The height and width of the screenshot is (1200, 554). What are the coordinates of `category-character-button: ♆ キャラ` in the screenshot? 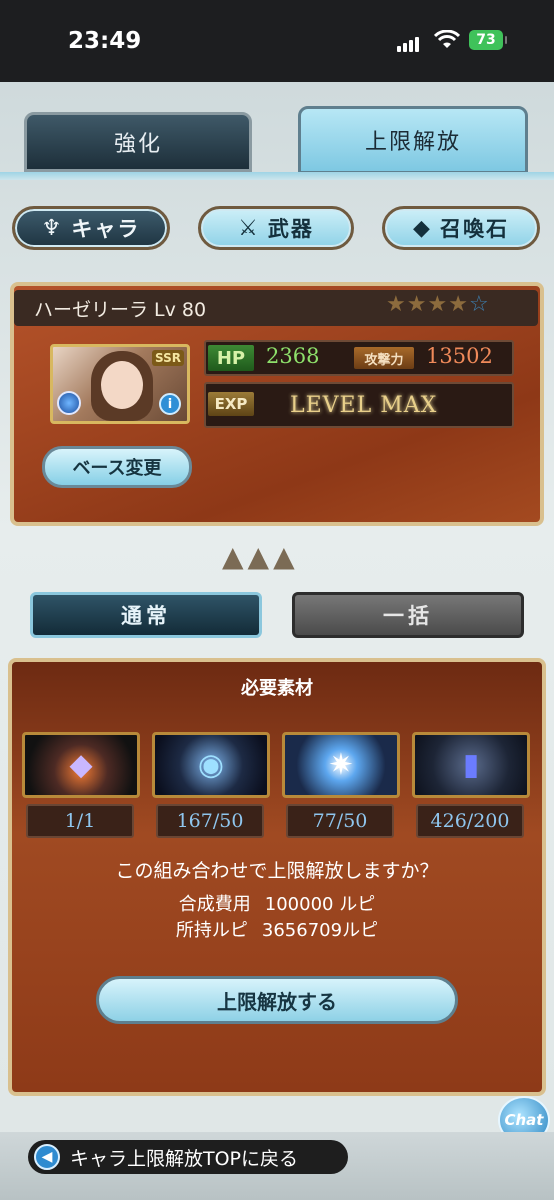 It's located at (91, 228).